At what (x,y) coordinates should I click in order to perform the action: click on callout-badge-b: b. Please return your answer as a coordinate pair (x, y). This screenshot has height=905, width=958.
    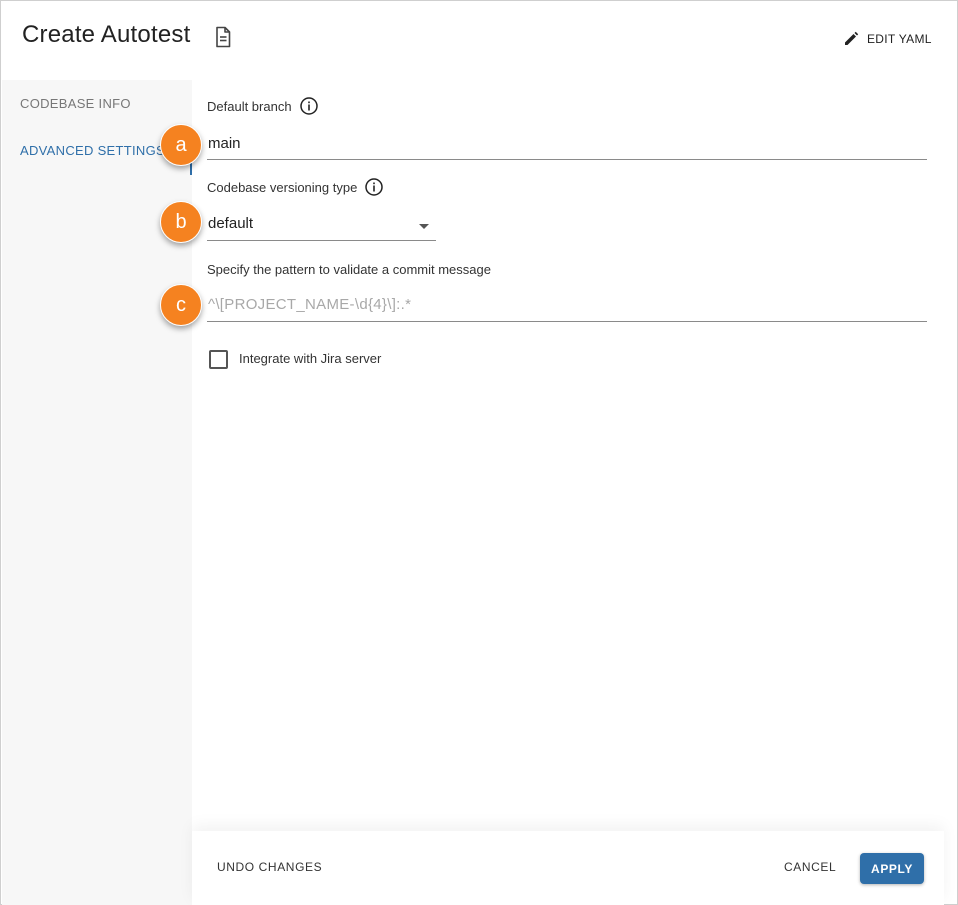
    Looking at the image, I should click on (181, 222).